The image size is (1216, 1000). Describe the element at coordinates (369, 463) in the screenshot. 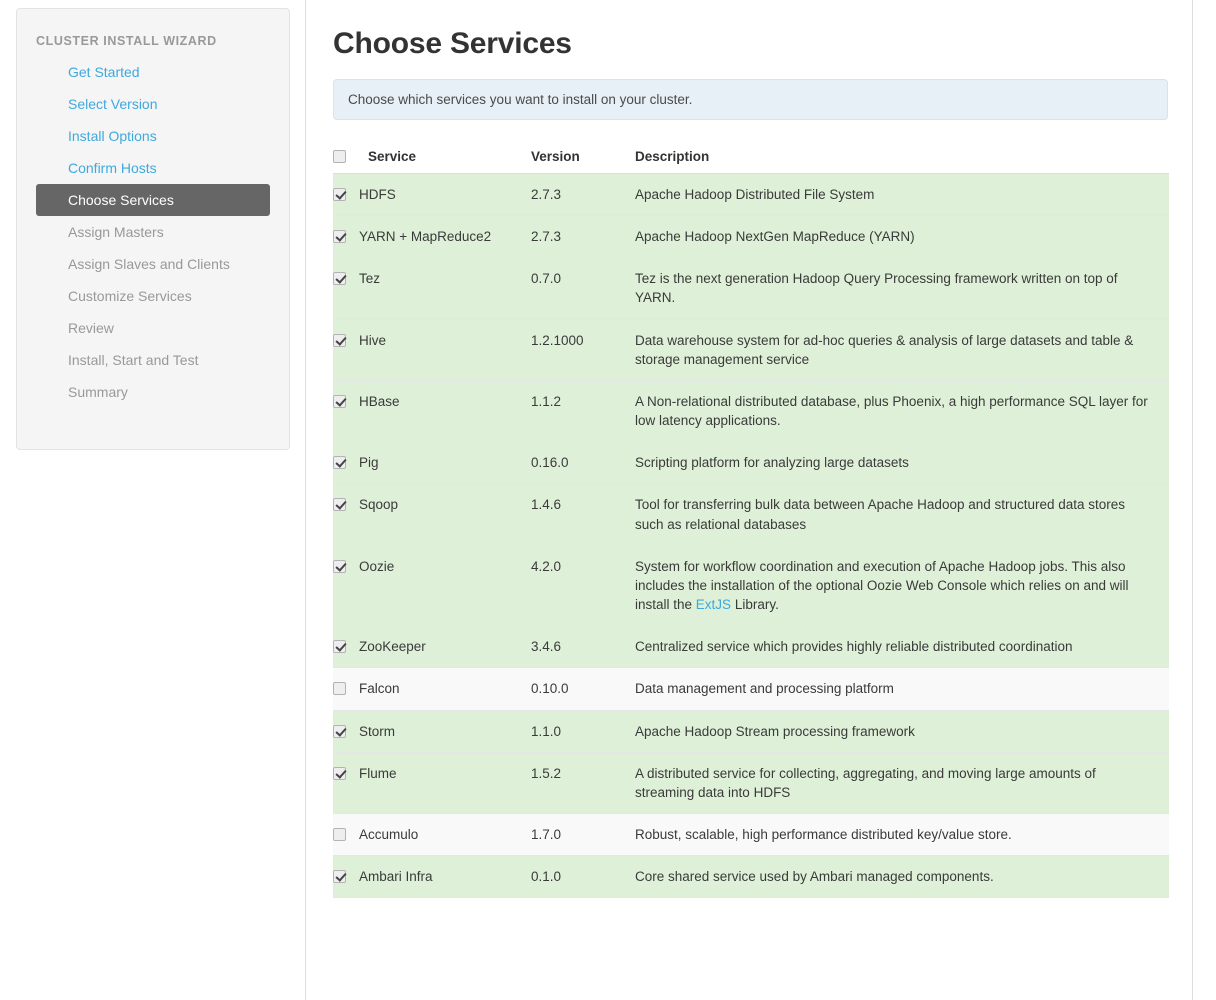

I see `service-name: Pig` at that location.